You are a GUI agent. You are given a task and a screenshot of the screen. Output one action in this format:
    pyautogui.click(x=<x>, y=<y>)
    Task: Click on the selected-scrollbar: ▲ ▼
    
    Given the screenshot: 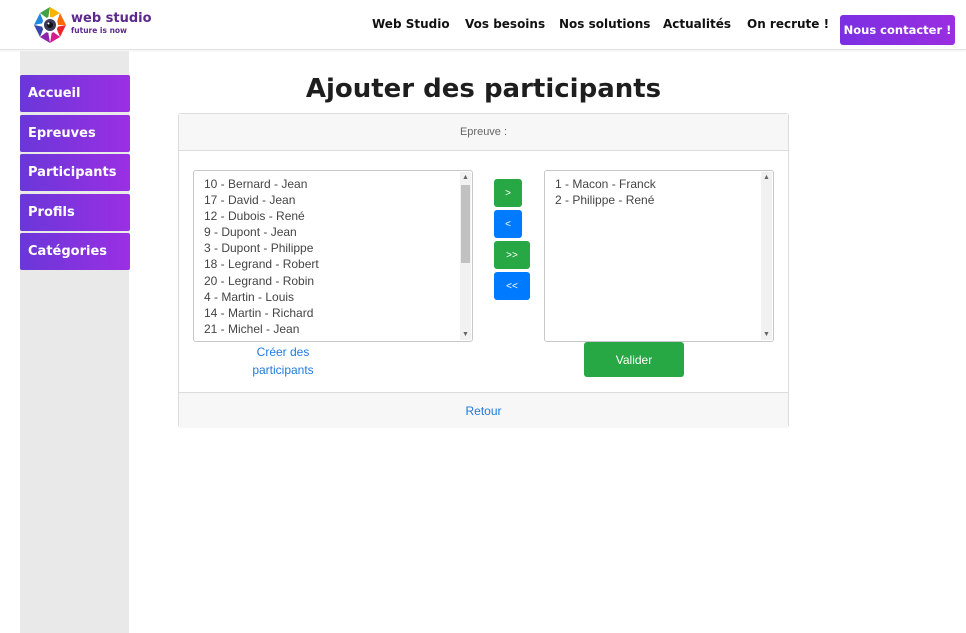 What is the action you would take?
    pyautogui.click(x=766, y=256)
    